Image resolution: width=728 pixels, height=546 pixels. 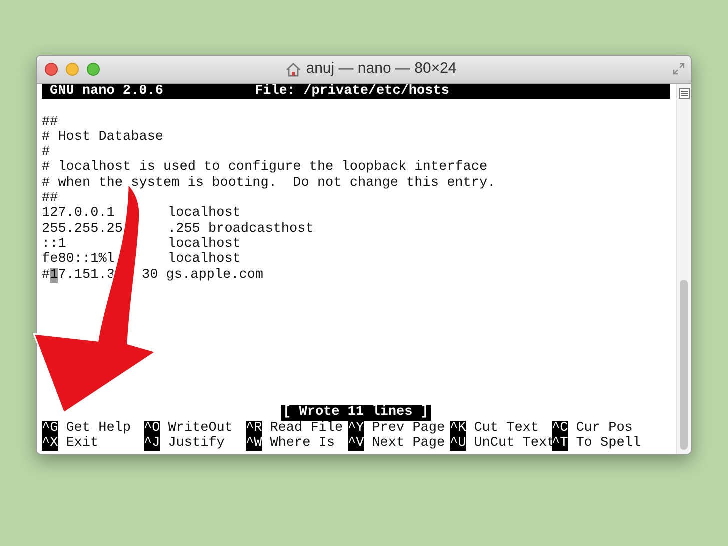 What do you see at coordinates (307, 428) in the screenshot?
I see `shortcut-label: Read File` at bounding box center [307, 428].